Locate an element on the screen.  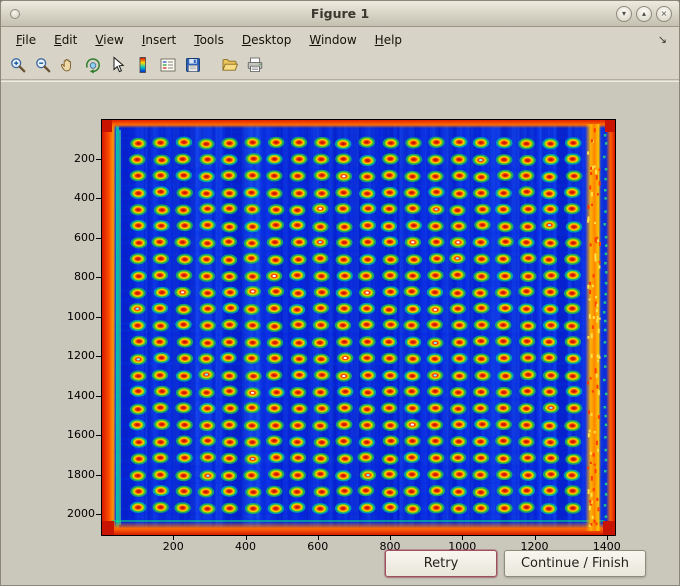
x-tick-label: 400 is located at coordinates (245, 546).